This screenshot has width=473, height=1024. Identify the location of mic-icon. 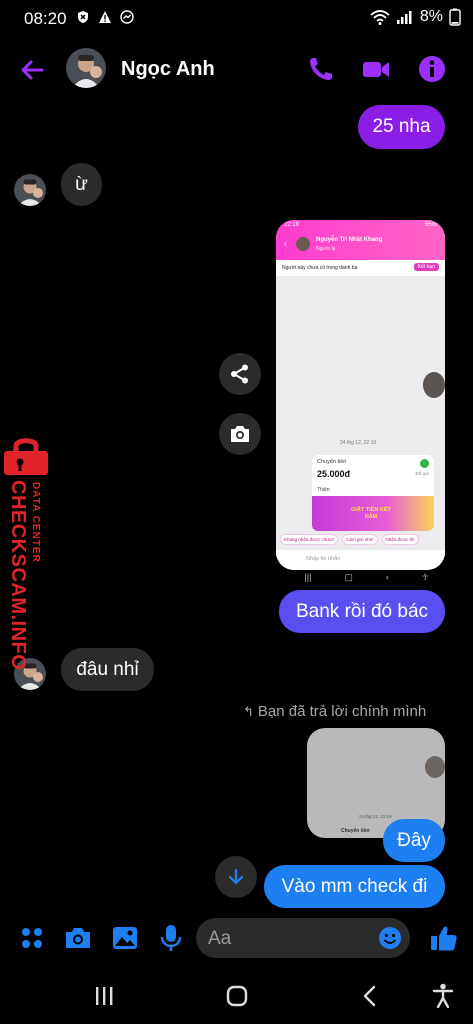
(171, 938).